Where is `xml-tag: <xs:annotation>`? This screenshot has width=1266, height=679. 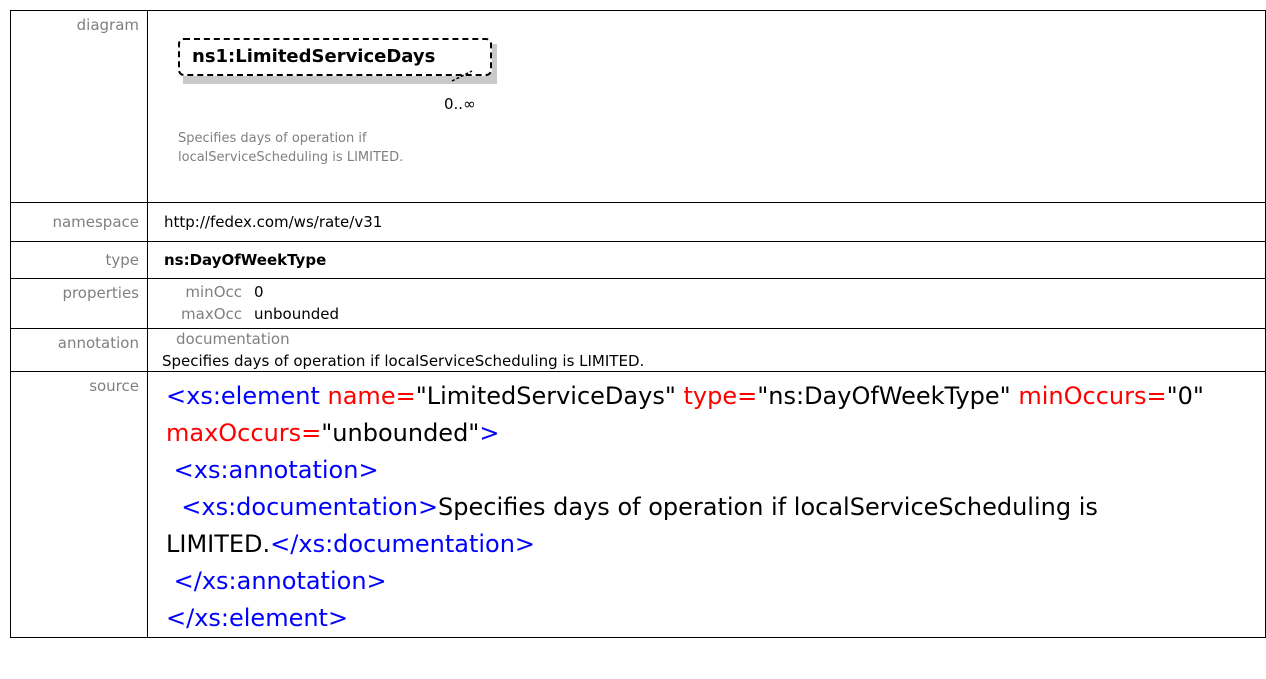 xml-tag: <xs:annotation> is located at coordinates (276, 470).